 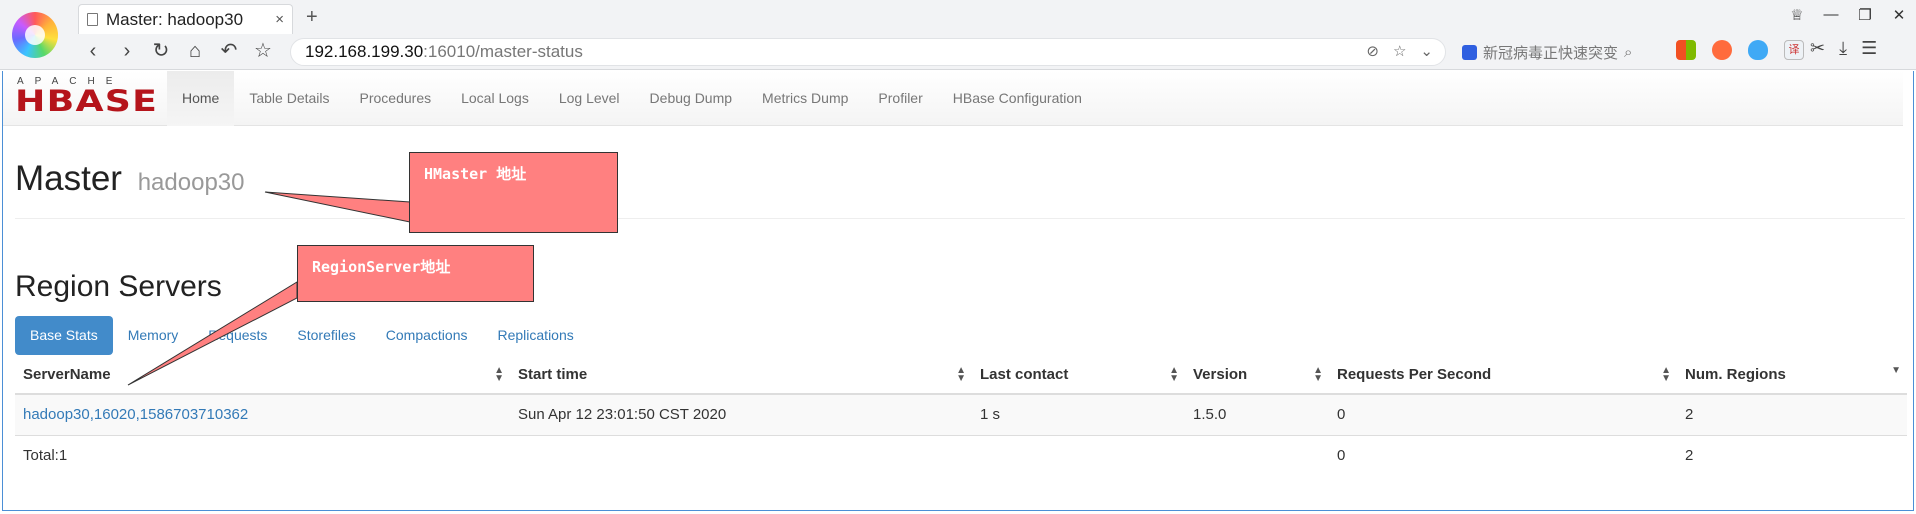 I want to click on nav-table-details: Table Details, so click(x=289, y=98).